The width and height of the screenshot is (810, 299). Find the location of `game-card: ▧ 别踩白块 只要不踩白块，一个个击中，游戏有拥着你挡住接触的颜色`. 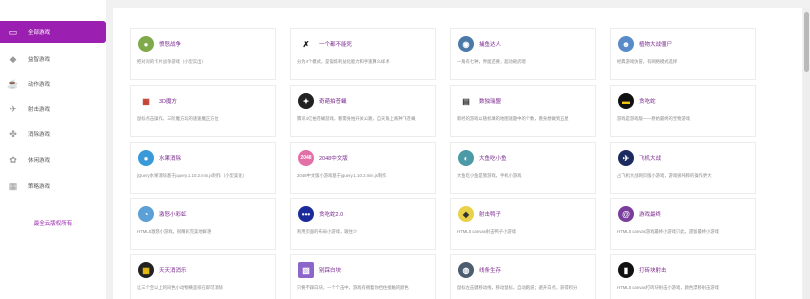

game-card: ▧ 别踩白块 只要不踩白块，一个个击中，游戏有拥着你挡住接触的颜色 is located at coordinates (363, 276).